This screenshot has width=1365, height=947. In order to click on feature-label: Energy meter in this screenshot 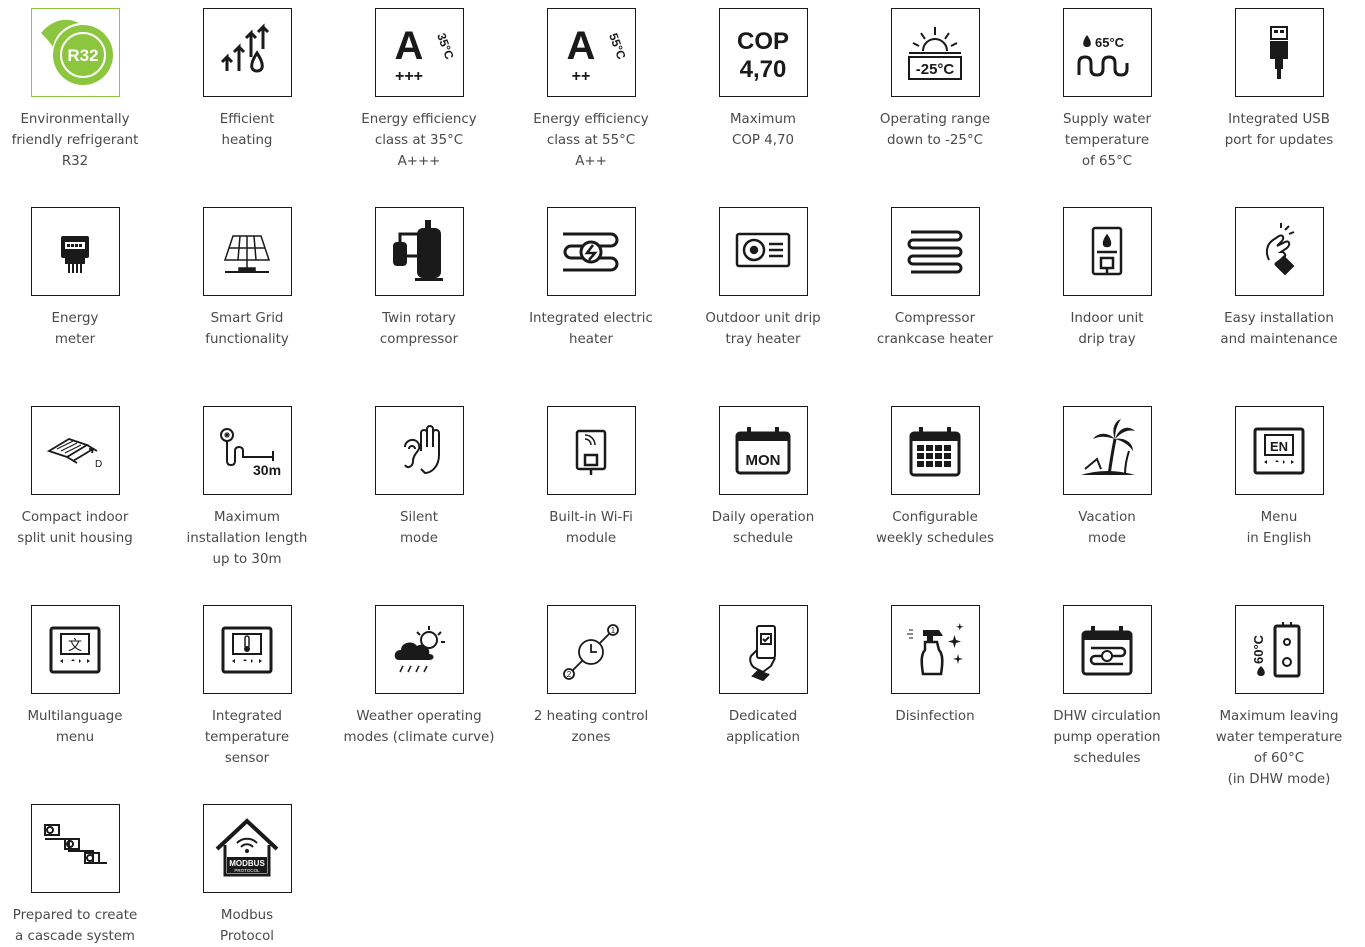, I will do `click(75, 329)`.